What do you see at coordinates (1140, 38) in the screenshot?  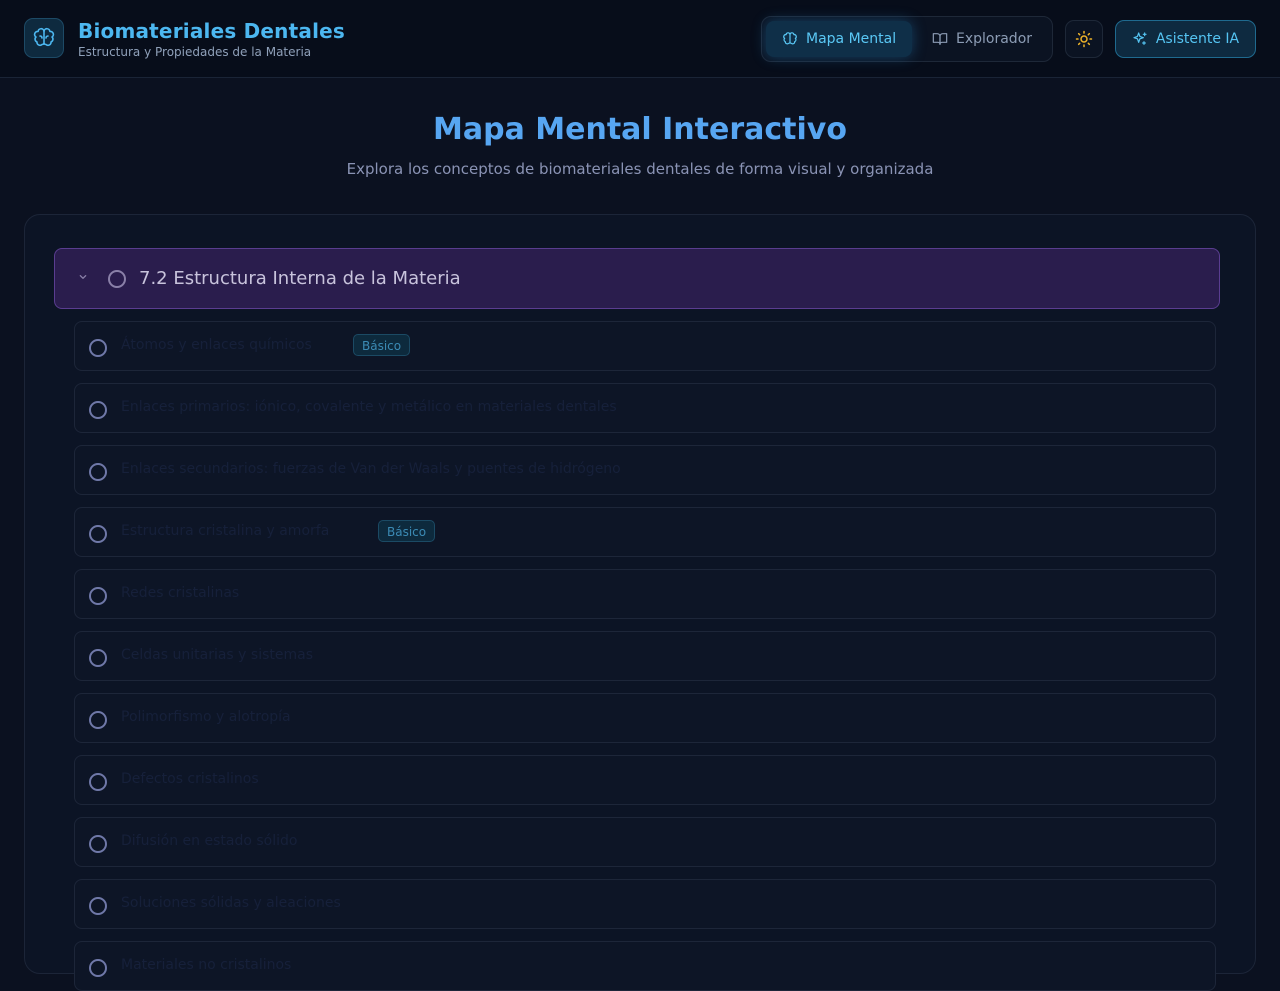 I see `sparkles-icon` at bounding box center [1140, 38].